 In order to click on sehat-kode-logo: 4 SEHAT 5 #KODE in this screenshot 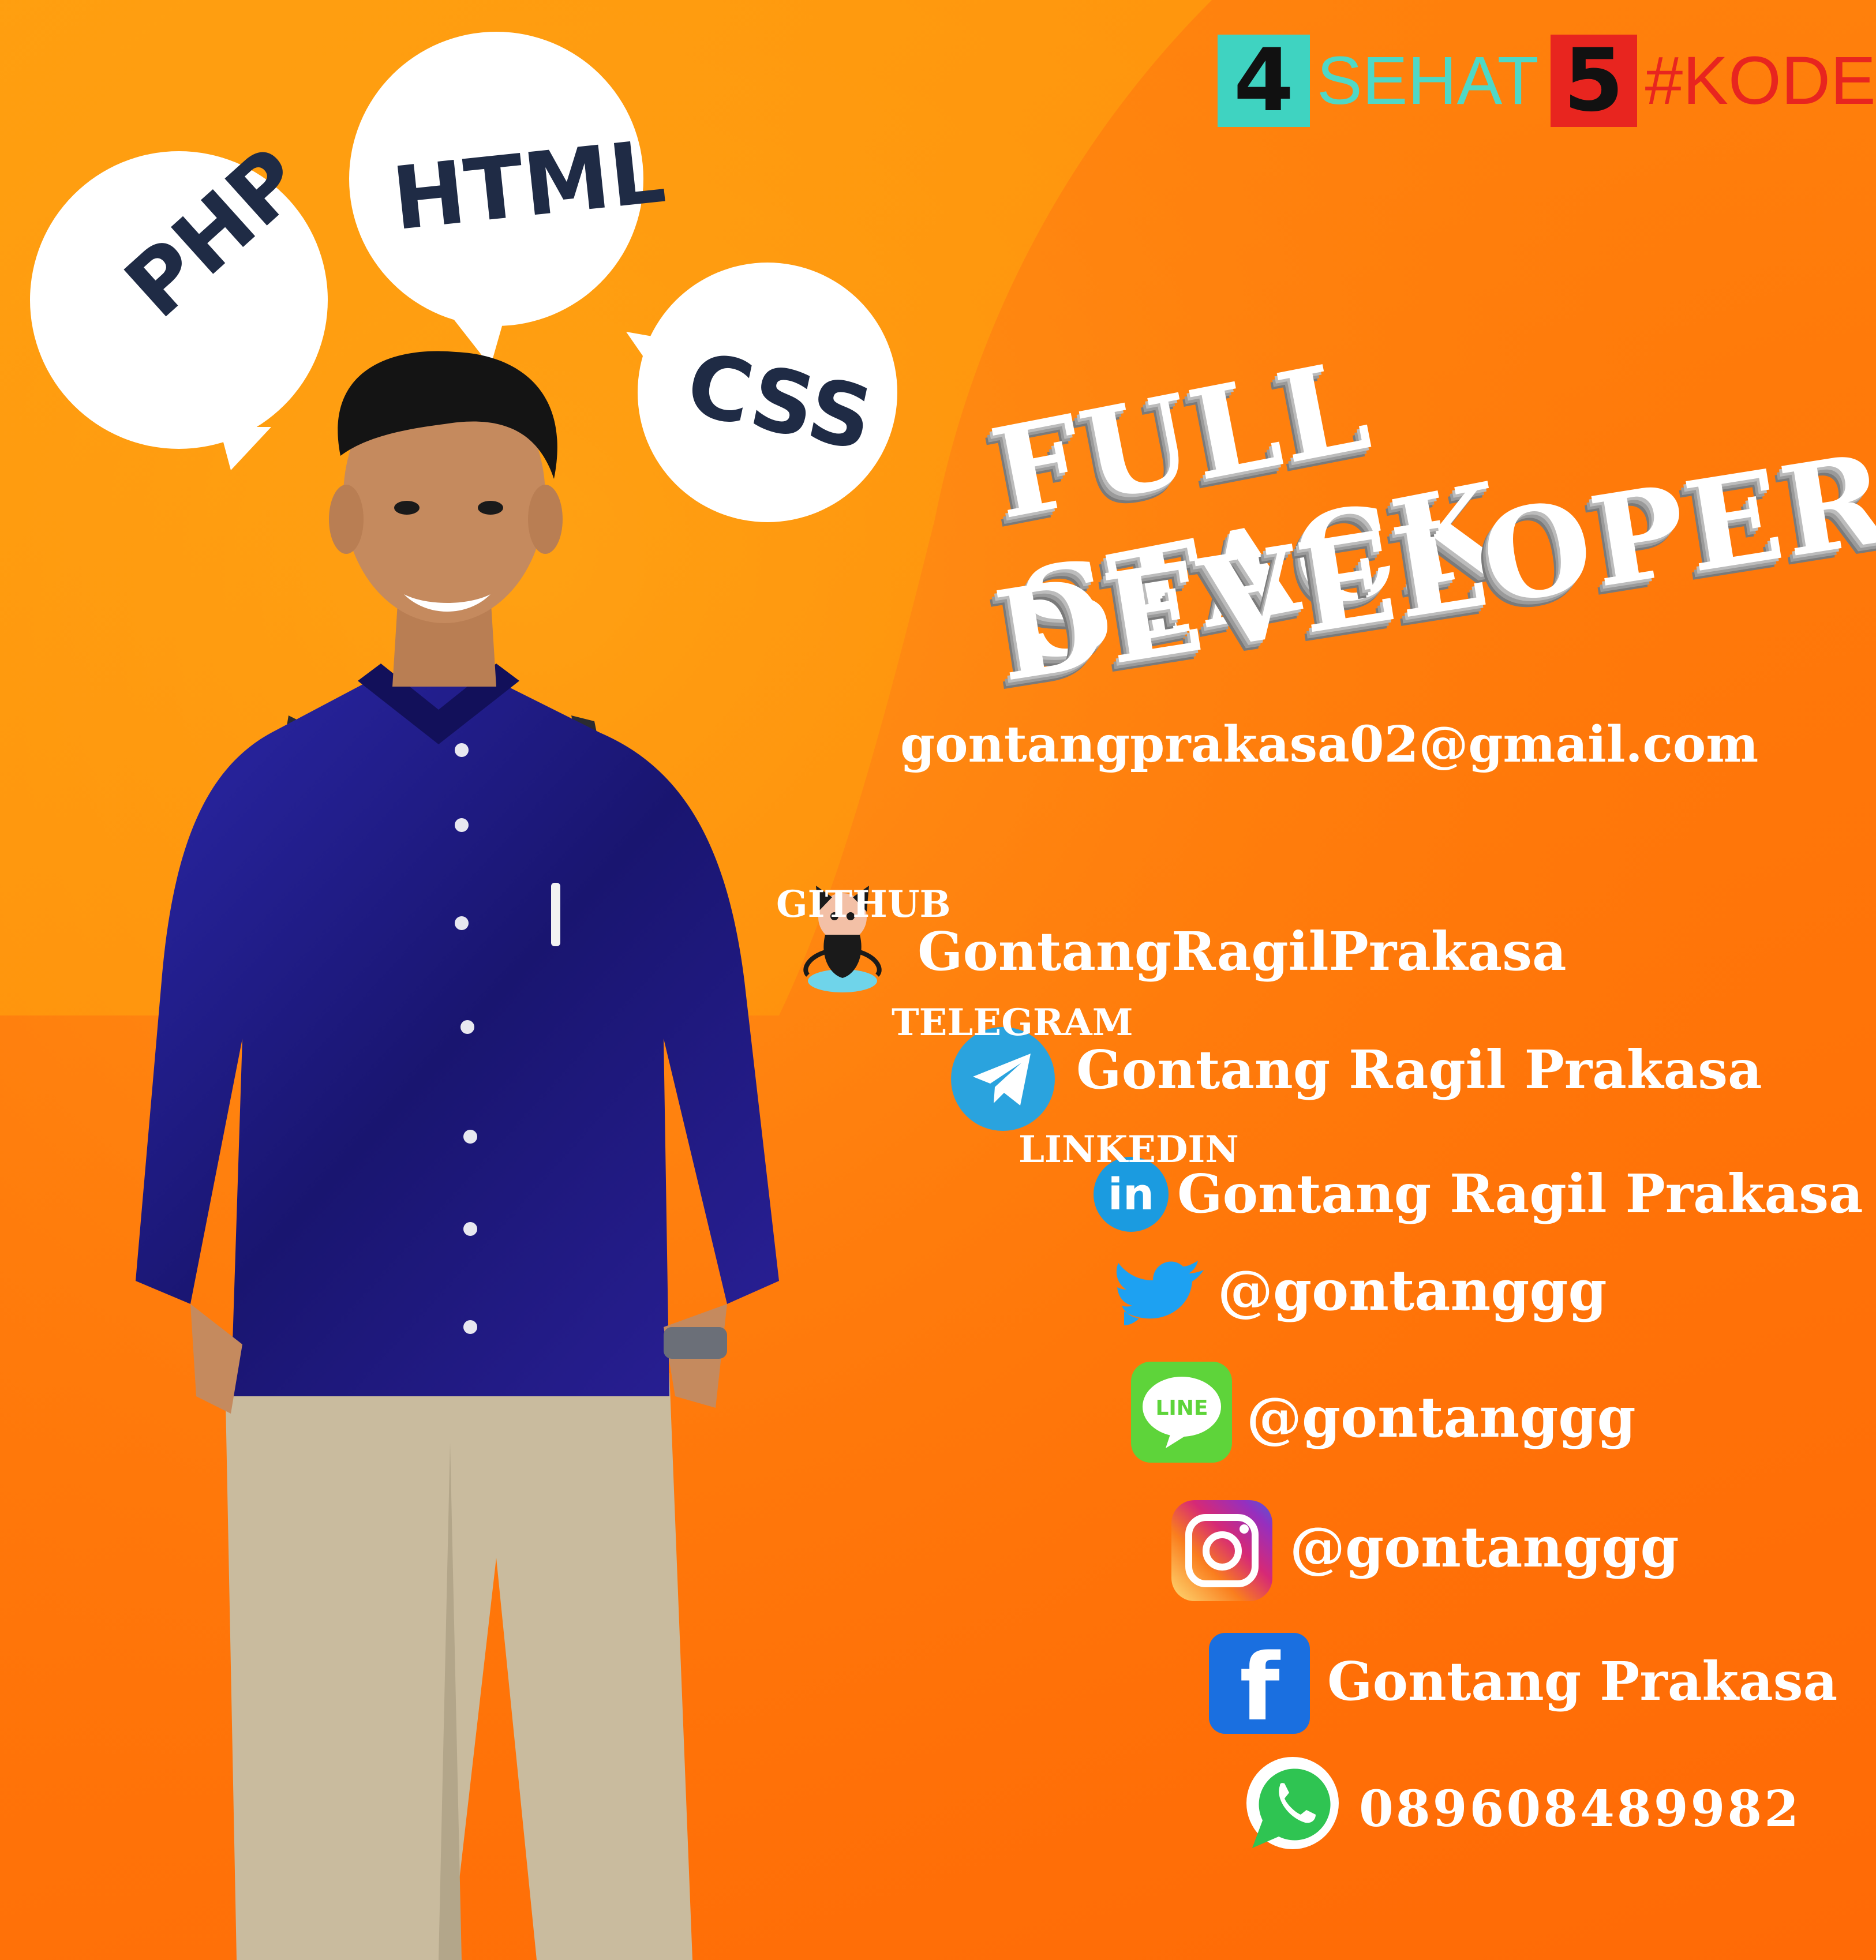, I will do `click(1547, 81)`.